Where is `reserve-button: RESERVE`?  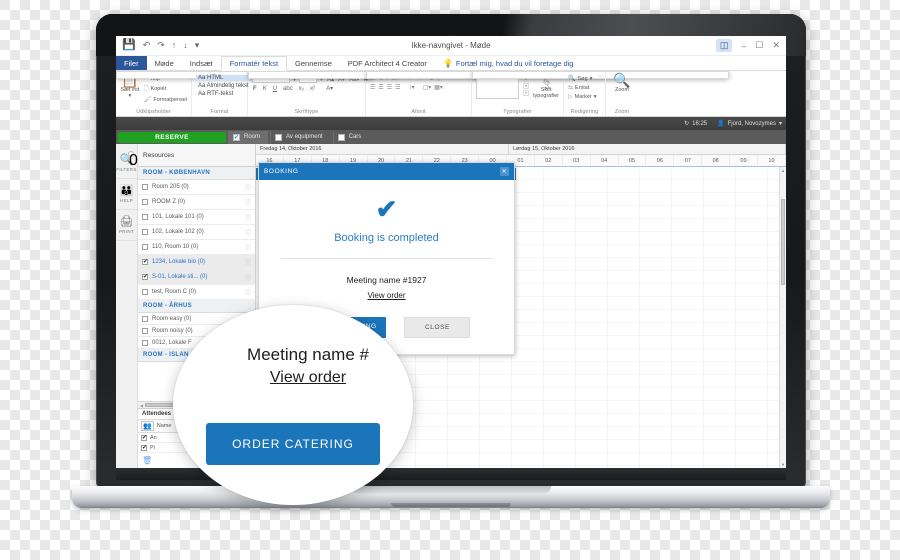
reserve-button: RESERVE is located at coordinates (172, 137).